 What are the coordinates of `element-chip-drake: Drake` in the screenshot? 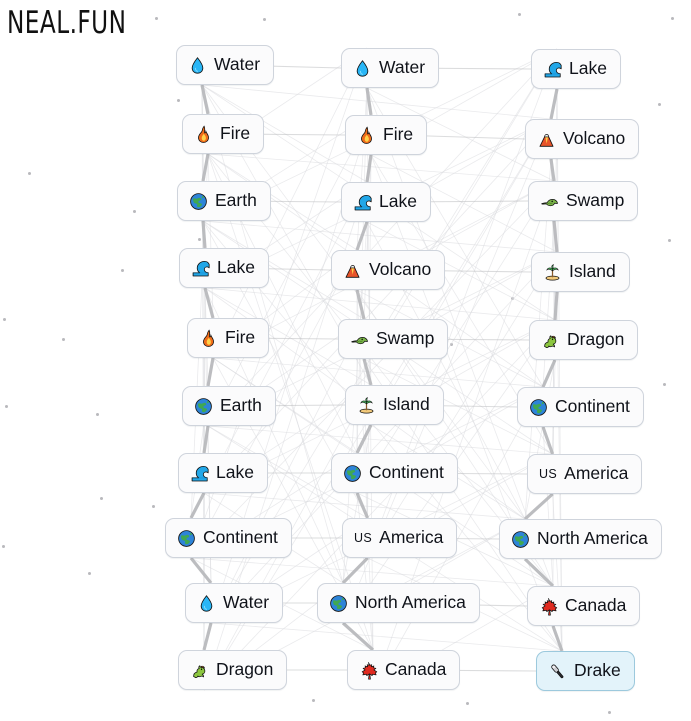 It's located at (585, 671).